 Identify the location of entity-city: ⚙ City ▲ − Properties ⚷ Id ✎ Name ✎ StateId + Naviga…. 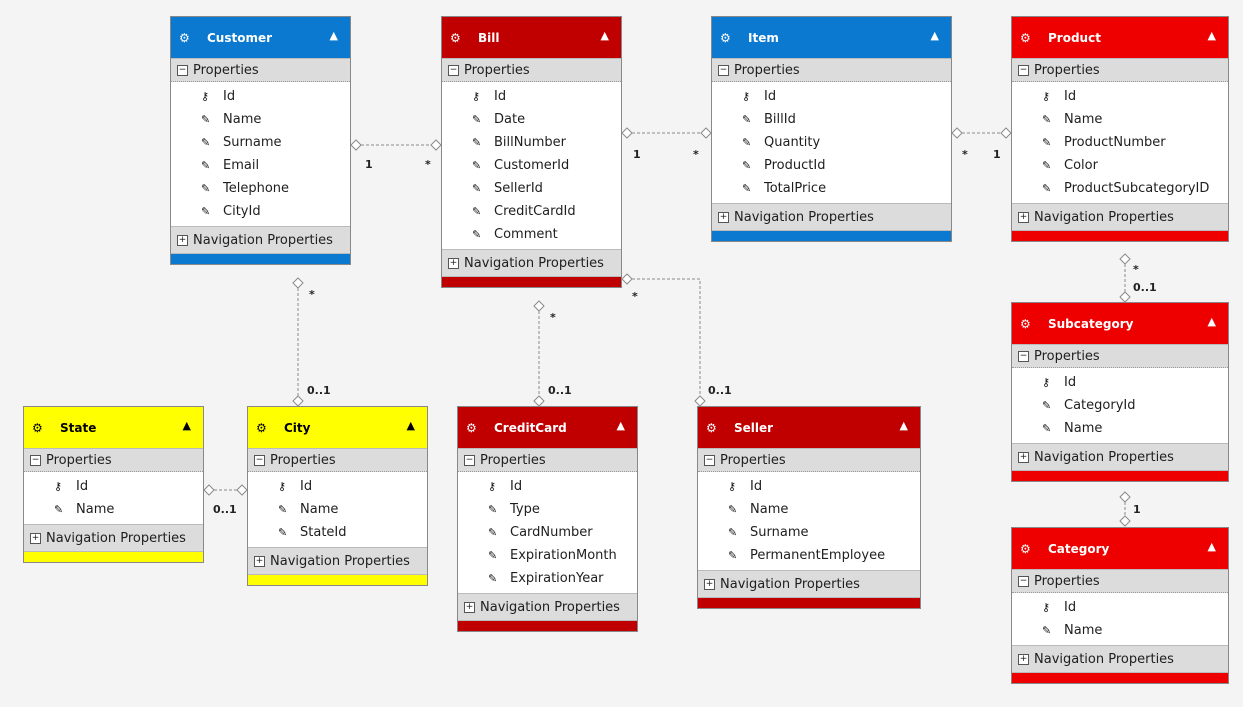
(337, 496).